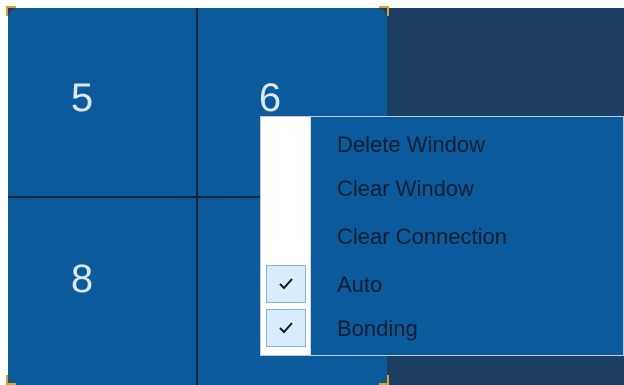  Describe the element at coordinates (360, 284) in the screenshot. I see `menu-item-label: Auto` at that location.